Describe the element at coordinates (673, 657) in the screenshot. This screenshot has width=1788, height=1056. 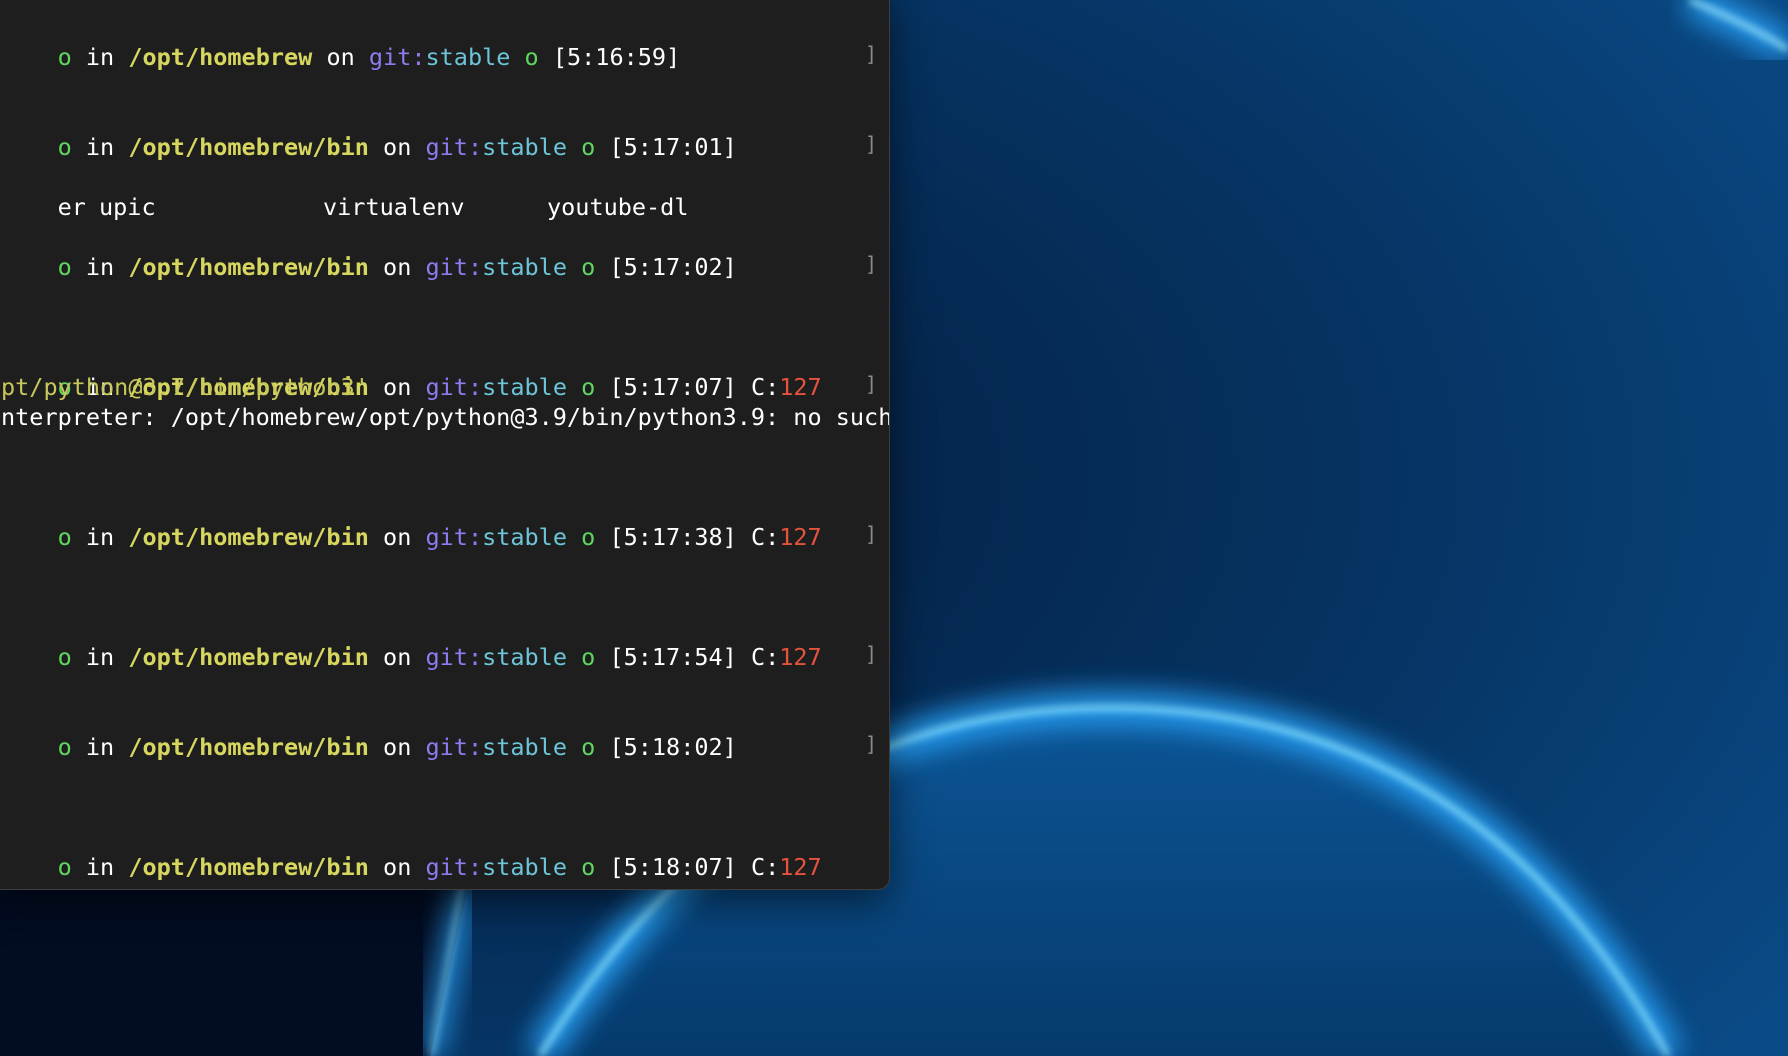
I see `prompt-time: [5:17:54]` at that location.